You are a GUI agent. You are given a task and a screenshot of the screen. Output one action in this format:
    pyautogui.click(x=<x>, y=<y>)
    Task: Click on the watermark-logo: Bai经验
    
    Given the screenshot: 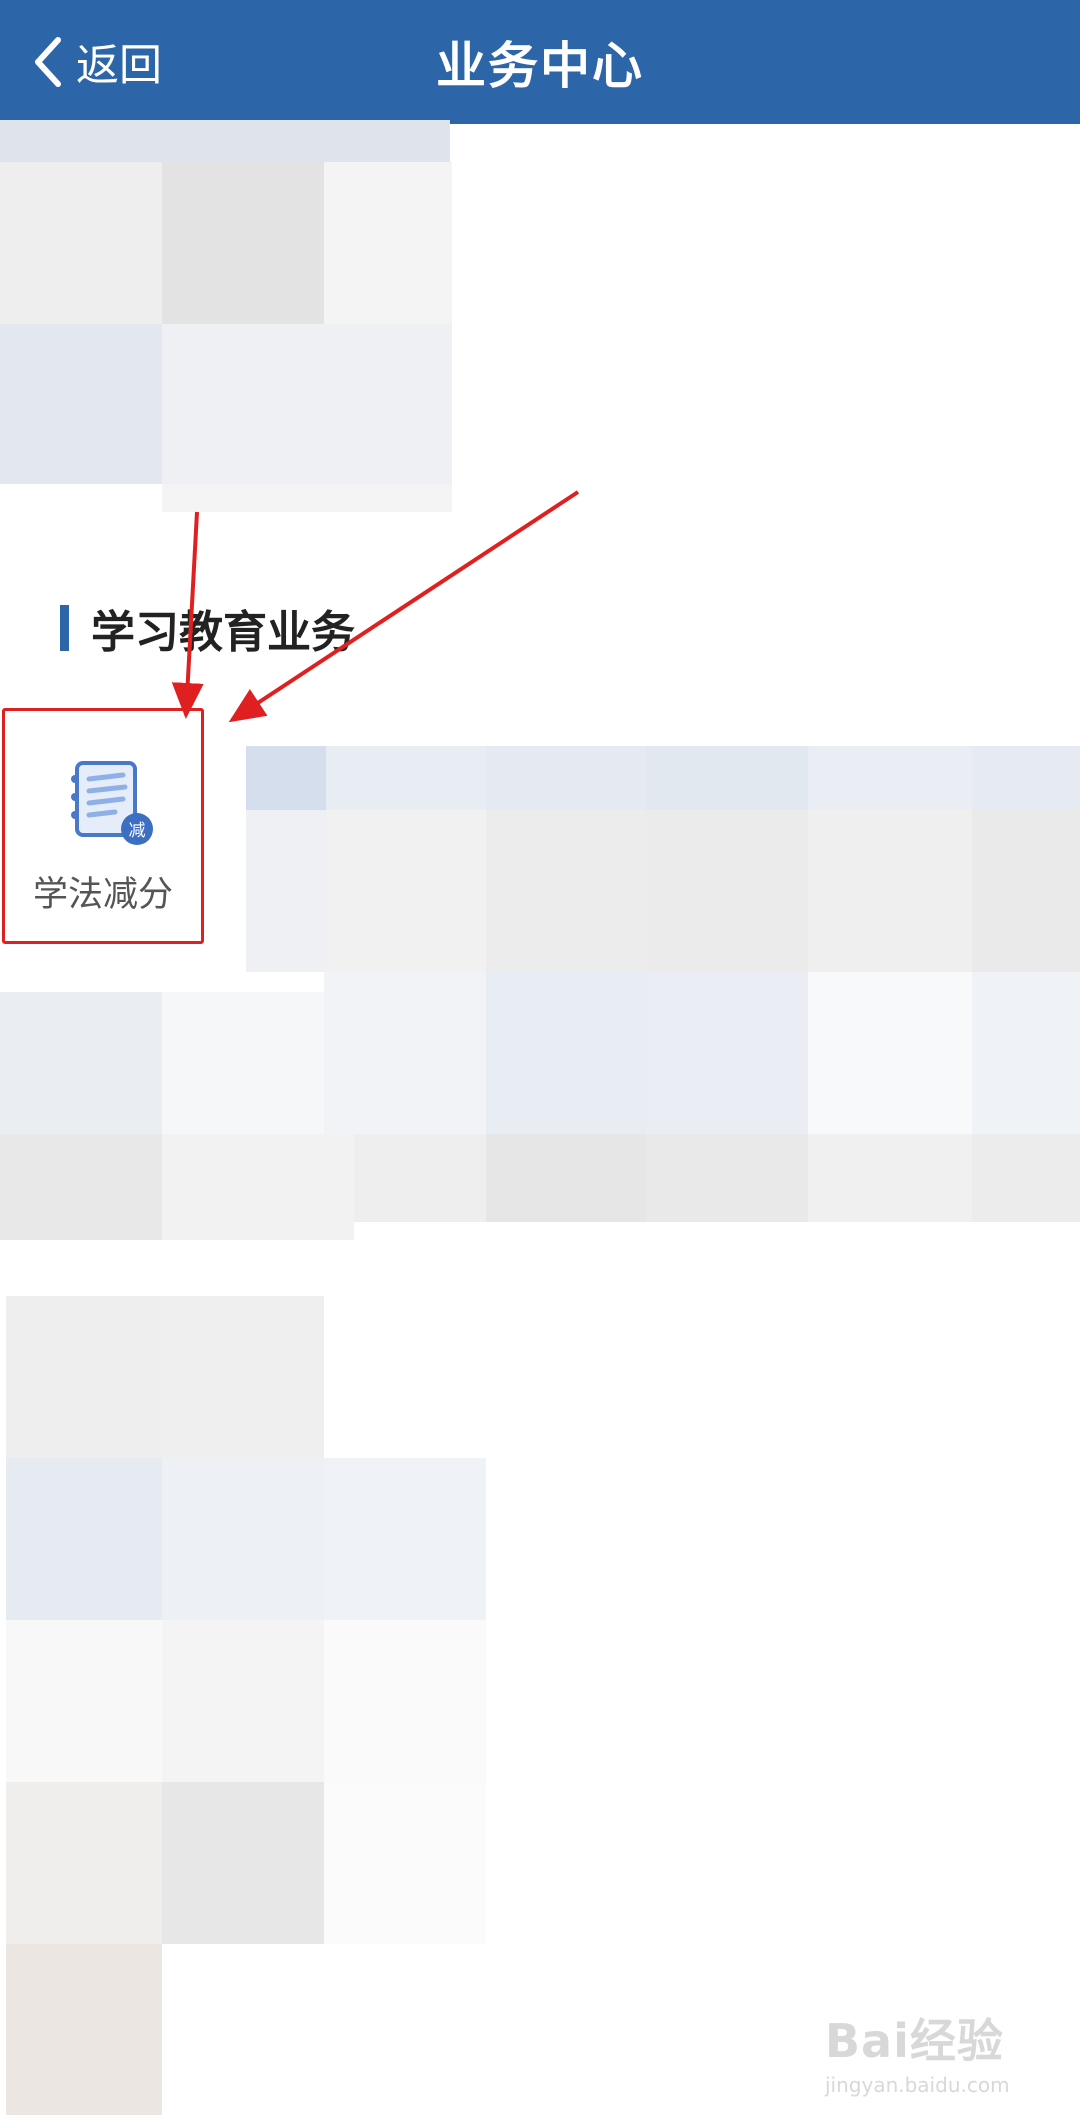 What is the action you would take?
    pyautogui.click(x=914, y=2041)
    